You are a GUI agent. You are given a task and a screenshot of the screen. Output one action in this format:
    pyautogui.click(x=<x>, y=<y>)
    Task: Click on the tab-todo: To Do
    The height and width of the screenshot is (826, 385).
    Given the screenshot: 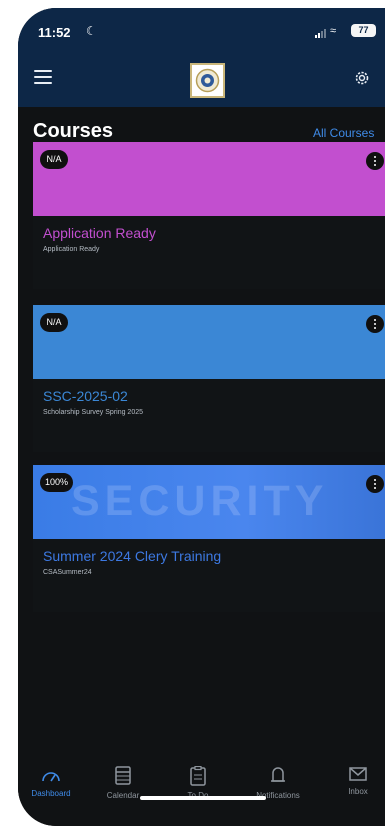 What is the action you would take?
    pyautogui.click(x=198, y=783)
    